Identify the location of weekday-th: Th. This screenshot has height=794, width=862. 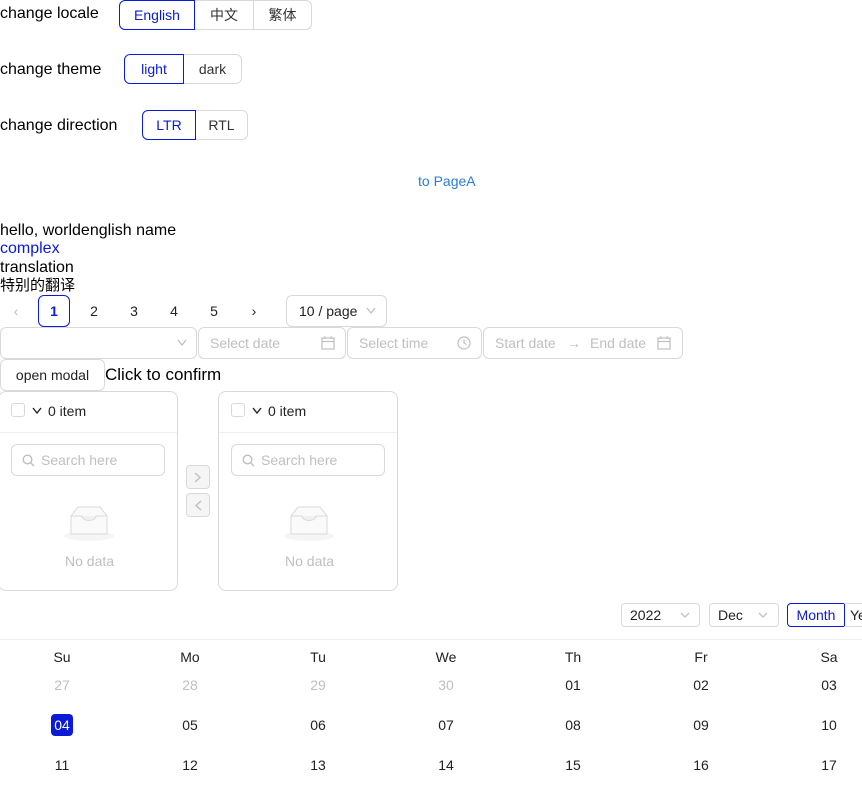
(573, 657).